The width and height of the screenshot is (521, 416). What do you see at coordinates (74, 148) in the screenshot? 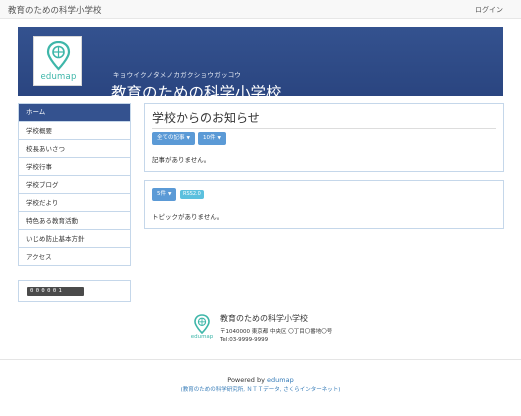
I see `sidebar-item-greeting: 校長あいさつ` at bounding box center [74, 148].